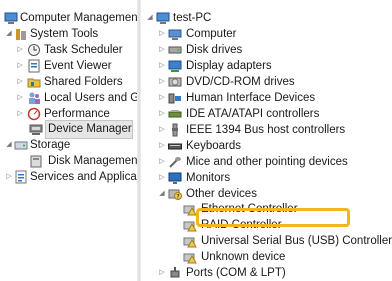 The height and width of the screenshot is (281, 392). Describe the element at coordinates (175, 114) in the screenshot. I see `ide-controller-icon` at that location.